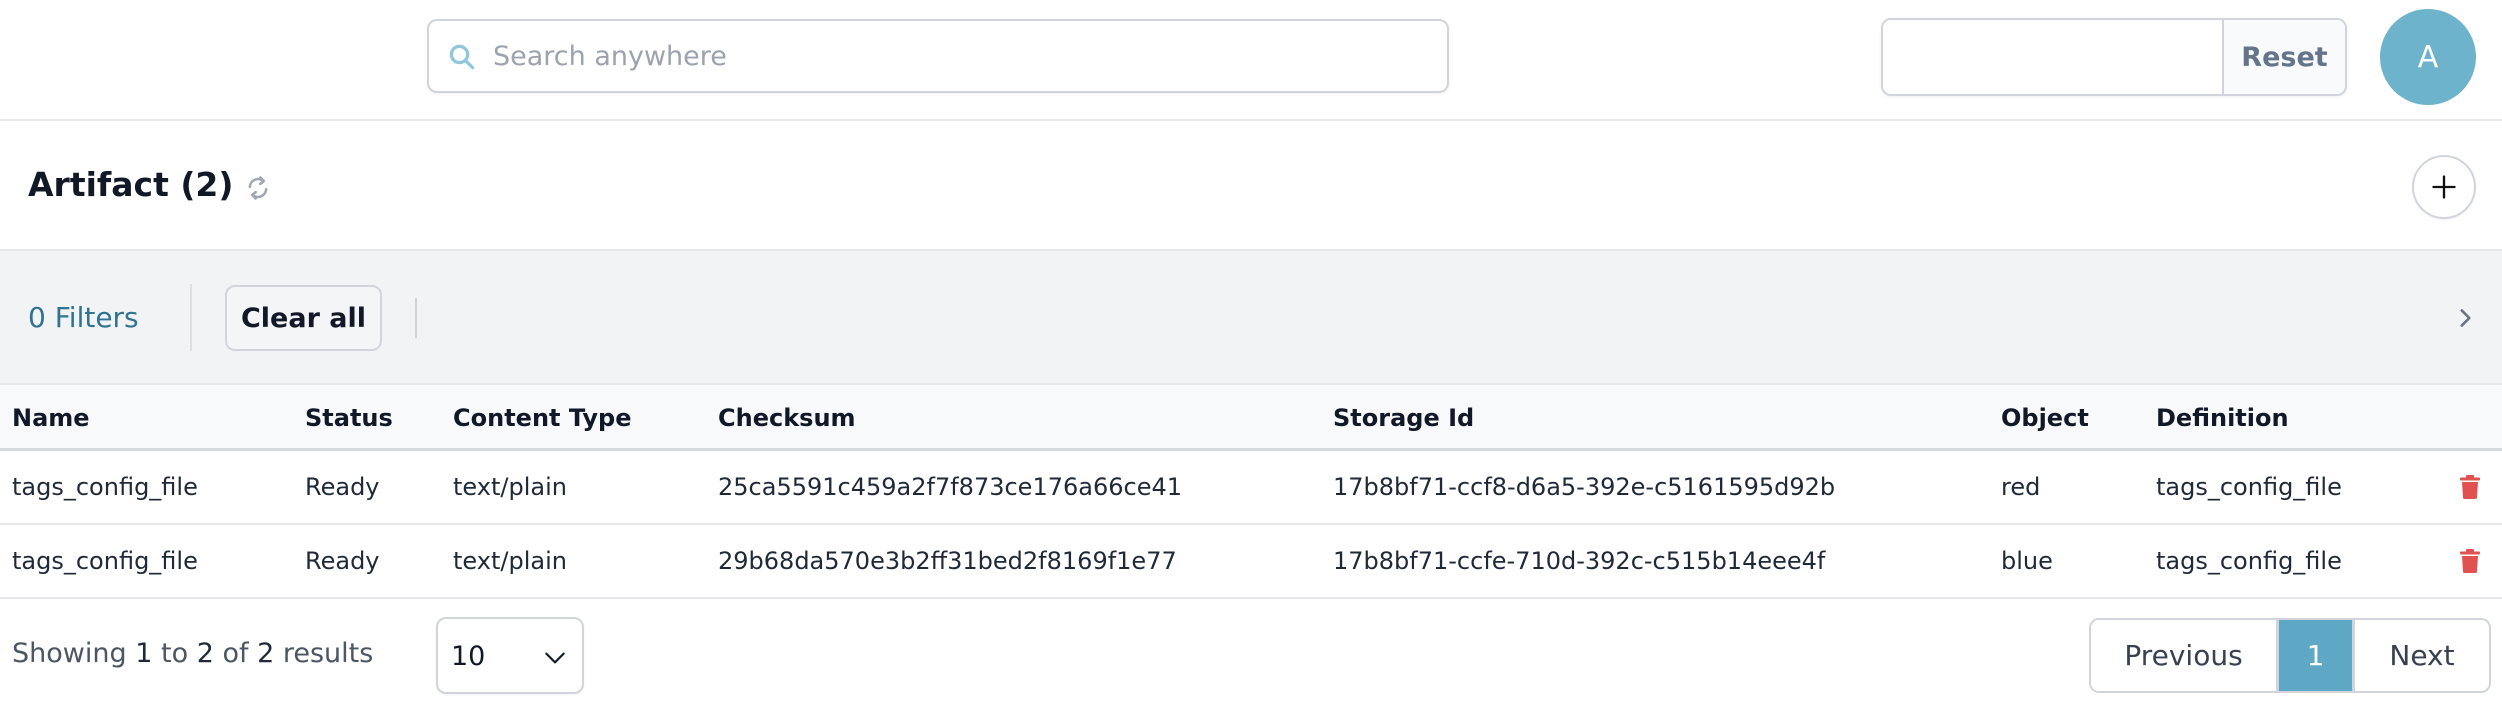  I want to click on cell-storage-id: 17b8bf71-ccf8-d6a5-392e-c5161595d92b, so click(1584, 487).